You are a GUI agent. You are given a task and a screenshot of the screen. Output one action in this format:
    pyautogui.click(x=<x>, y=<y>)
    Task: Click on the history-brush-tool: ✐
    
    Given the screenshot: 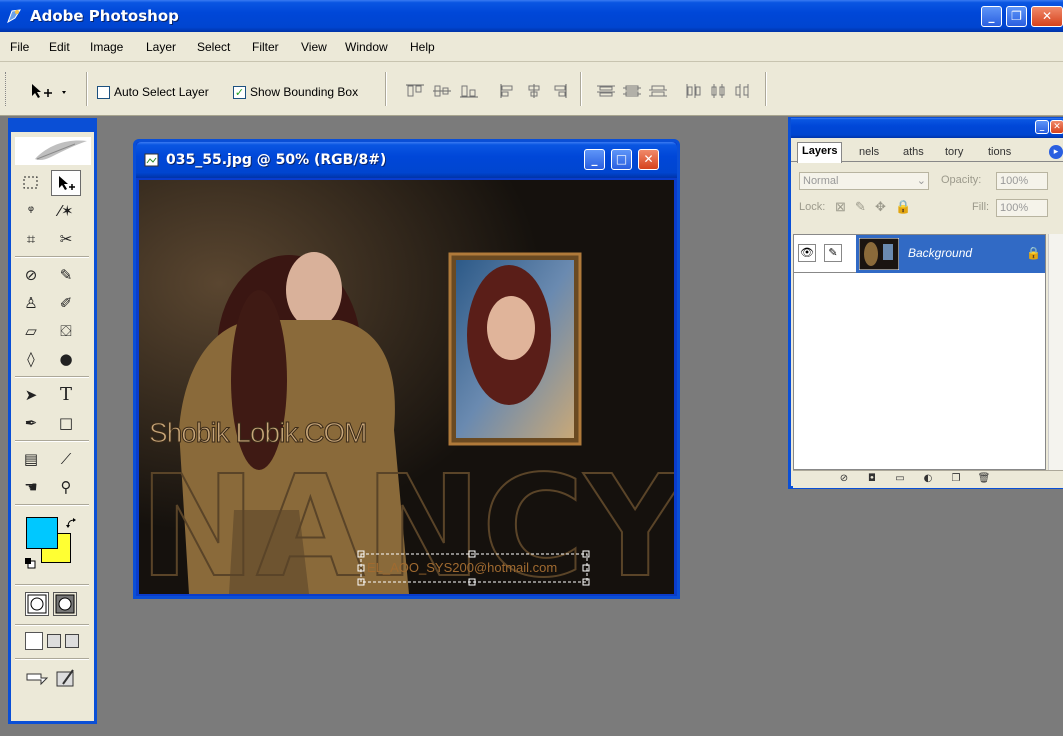 What is the action you would take?
    pyautogui.click(x=66, y=303)
    